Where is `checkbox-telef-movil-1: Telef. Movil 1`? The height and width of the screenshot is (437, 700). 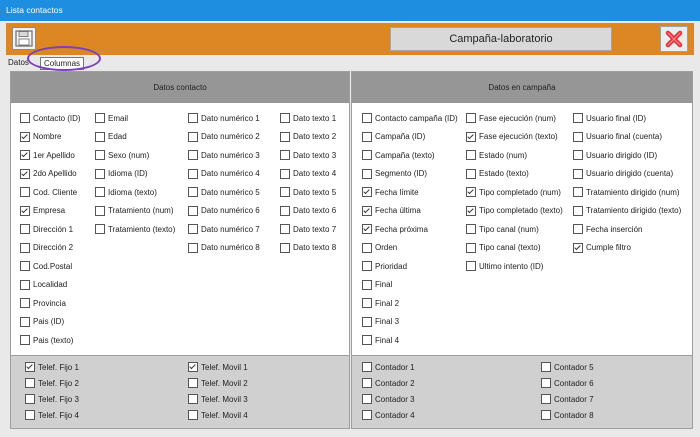
checkbox-telef-movil-1: Telef. Movil 1 is located at coordinates (218, 367).